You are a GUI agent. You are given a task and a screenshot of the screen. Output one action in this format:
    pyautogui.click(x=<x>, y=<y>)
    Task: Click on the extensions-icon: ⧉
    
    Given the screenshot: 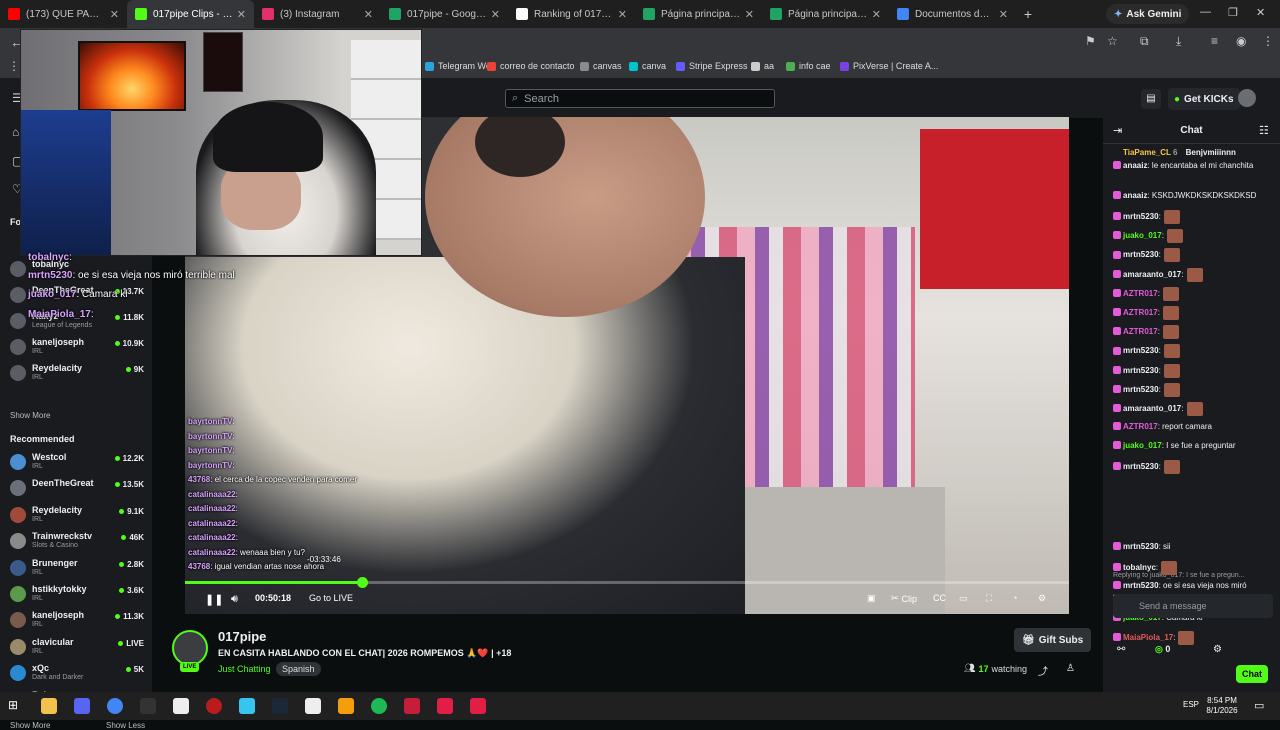 What is the action you would take?
    pyautogui.click(x=1144, y=41)
    